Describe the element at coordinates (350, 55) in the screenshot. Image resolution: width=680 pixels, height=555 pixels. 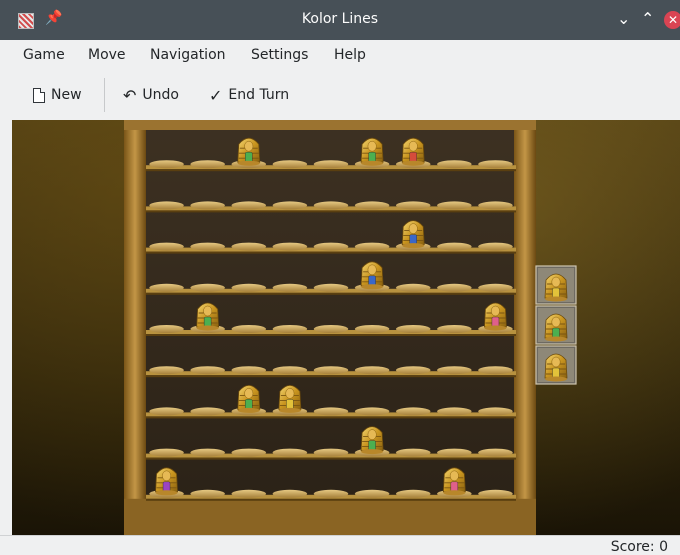
I see `menu-help: Help` at that location.